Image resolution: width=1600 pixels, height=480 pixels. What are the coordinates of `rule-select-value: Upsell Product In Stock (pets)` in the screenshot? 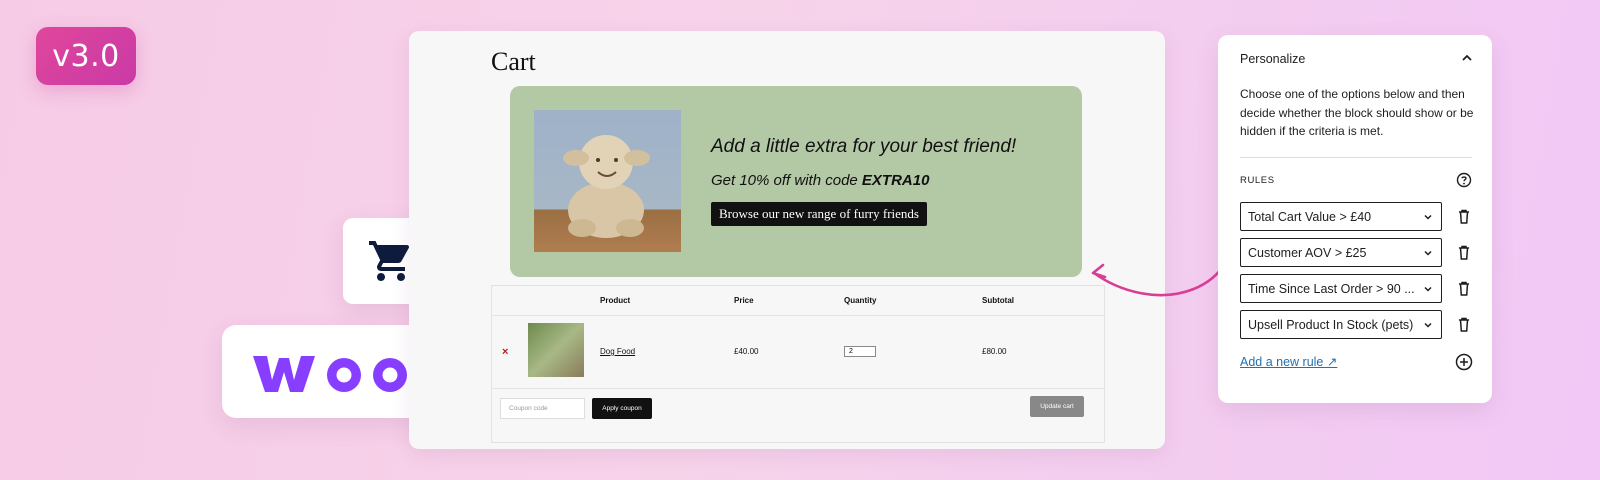 It's located at (1331, 324).